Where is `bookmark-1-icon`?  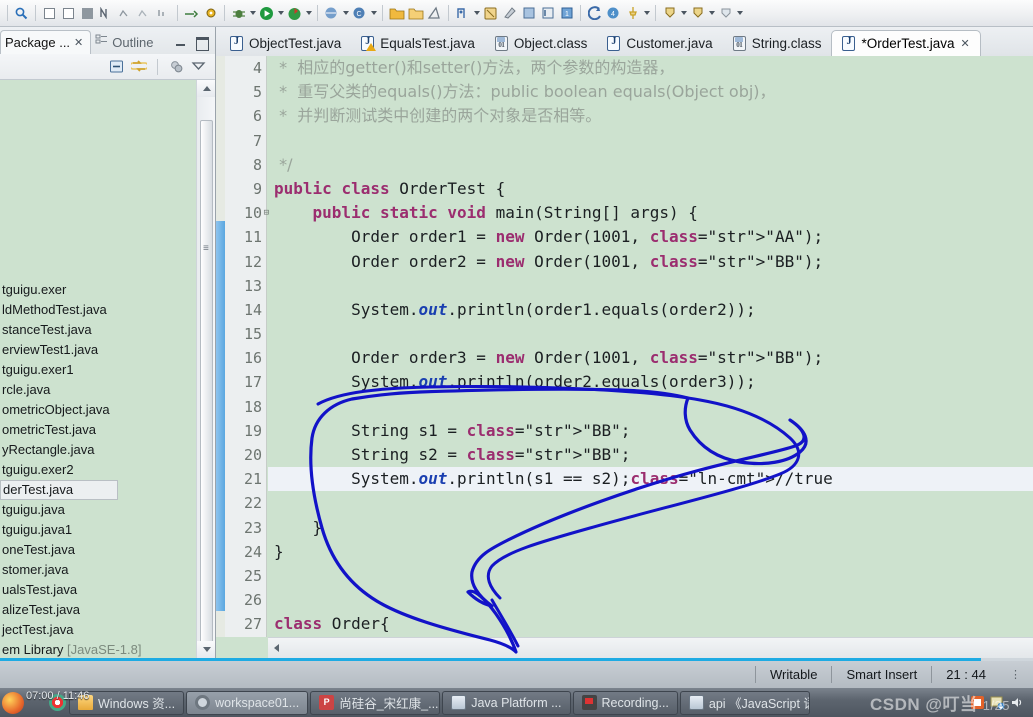 bookmark-1-icon is located at coordinates (669, 13).